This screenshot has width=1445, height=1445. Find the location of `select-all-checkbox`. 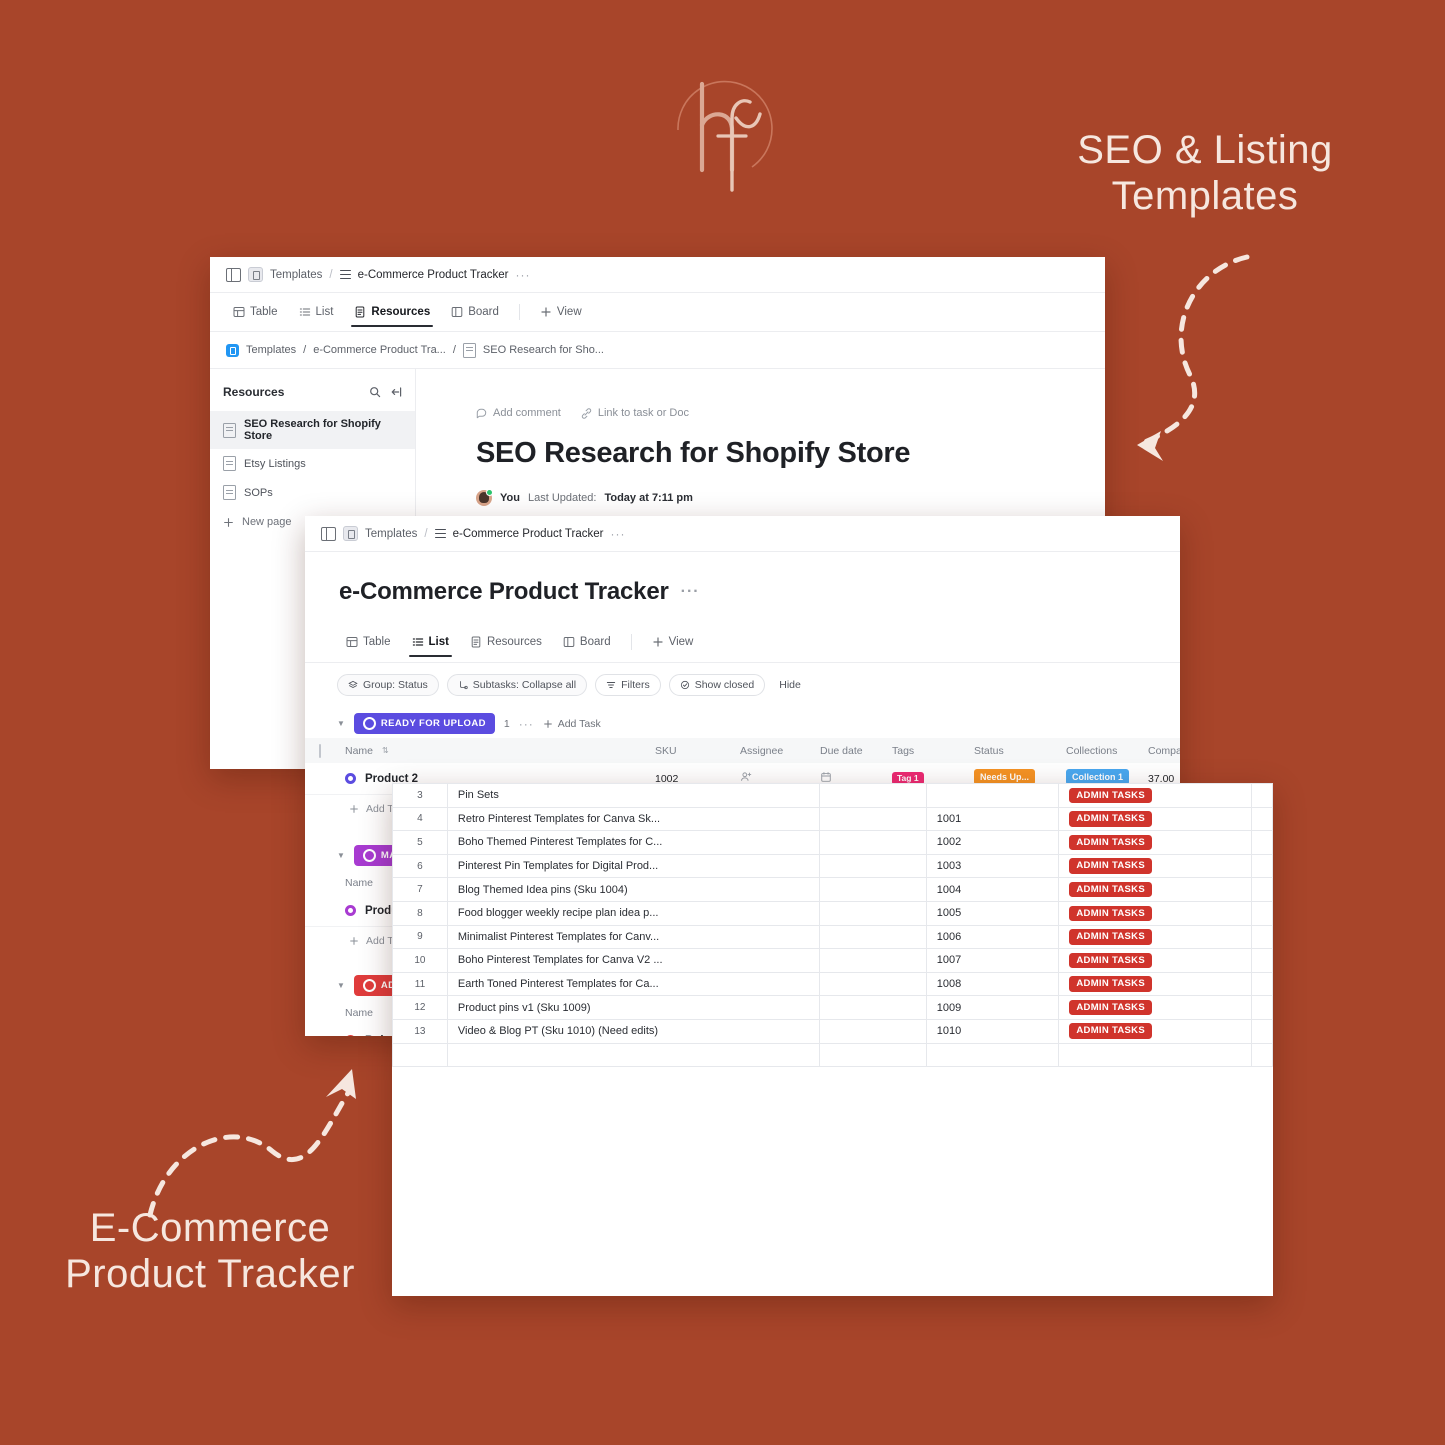

select-all-checkbox is located at coordinates (325, 750).